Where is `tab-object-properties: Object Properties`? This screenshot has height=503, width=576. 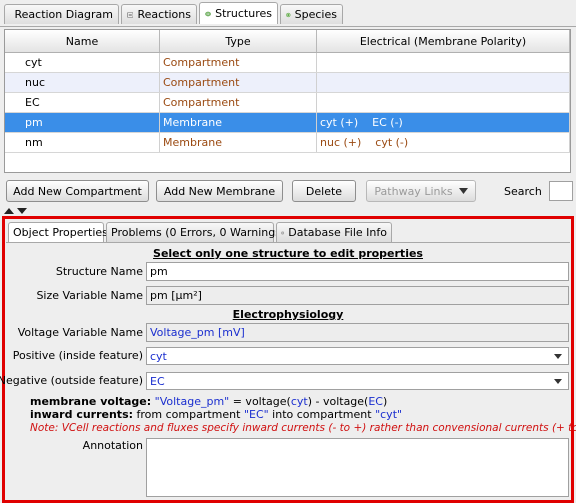 tab-object-properties: Object Properties is located at coordinates (58, 232).